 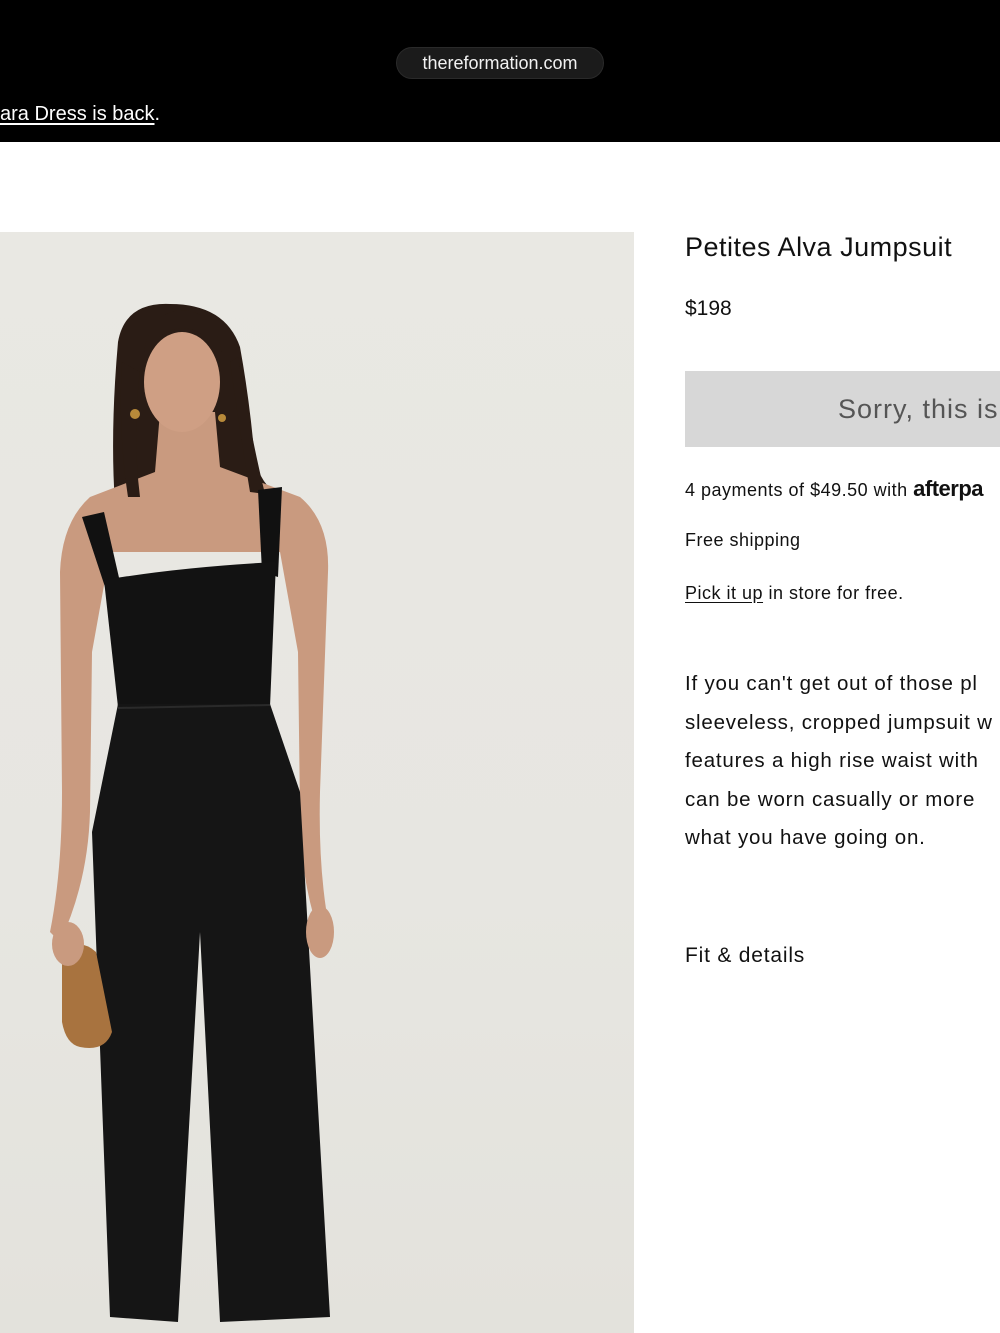 I want to click on promo-suffix: ., so click(x=157, y=114).